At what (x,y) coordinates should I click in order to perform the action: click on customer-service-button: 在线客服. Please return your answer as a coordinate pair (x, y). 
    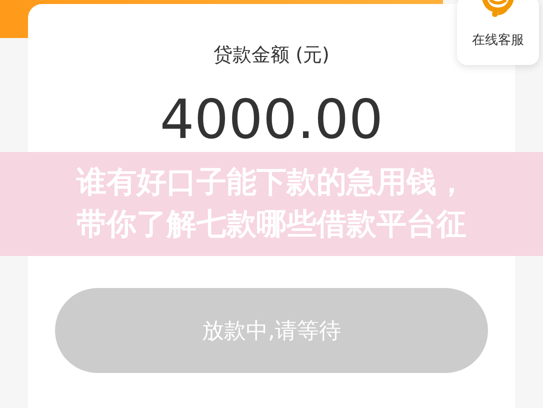
    Looking at the image, I should click on (498, 32).